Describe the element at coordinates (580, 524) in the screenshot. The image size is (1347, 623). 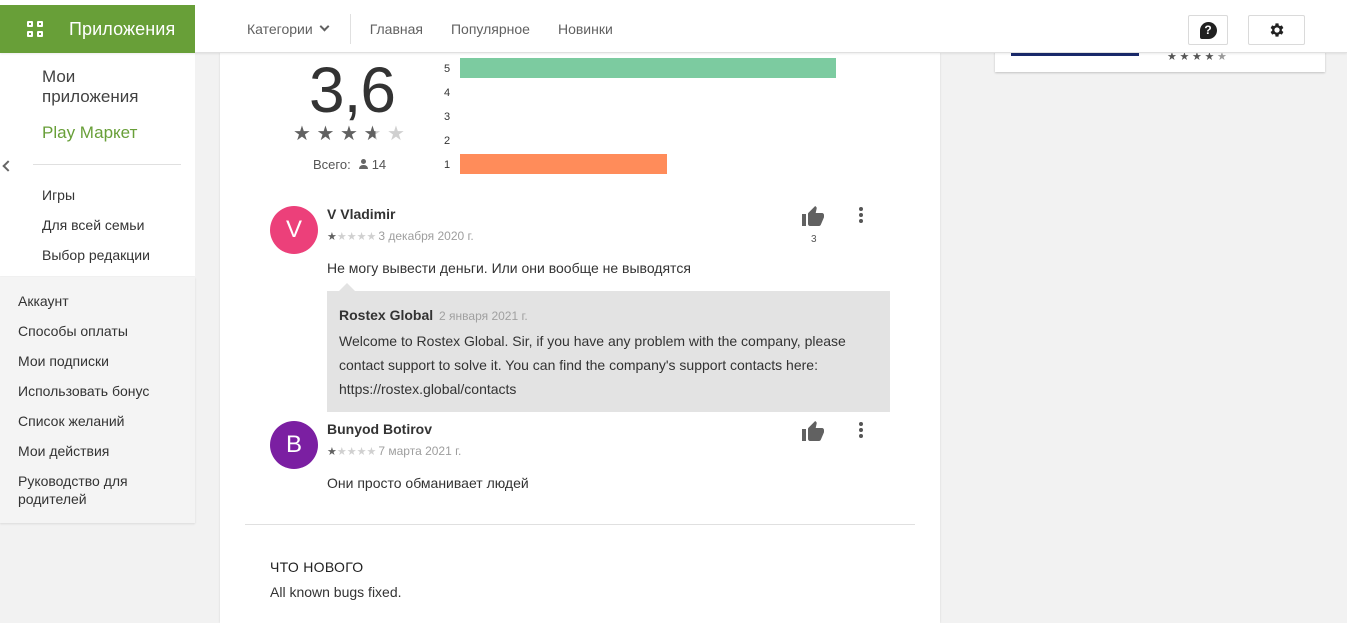
I see `section-divider` at that location.